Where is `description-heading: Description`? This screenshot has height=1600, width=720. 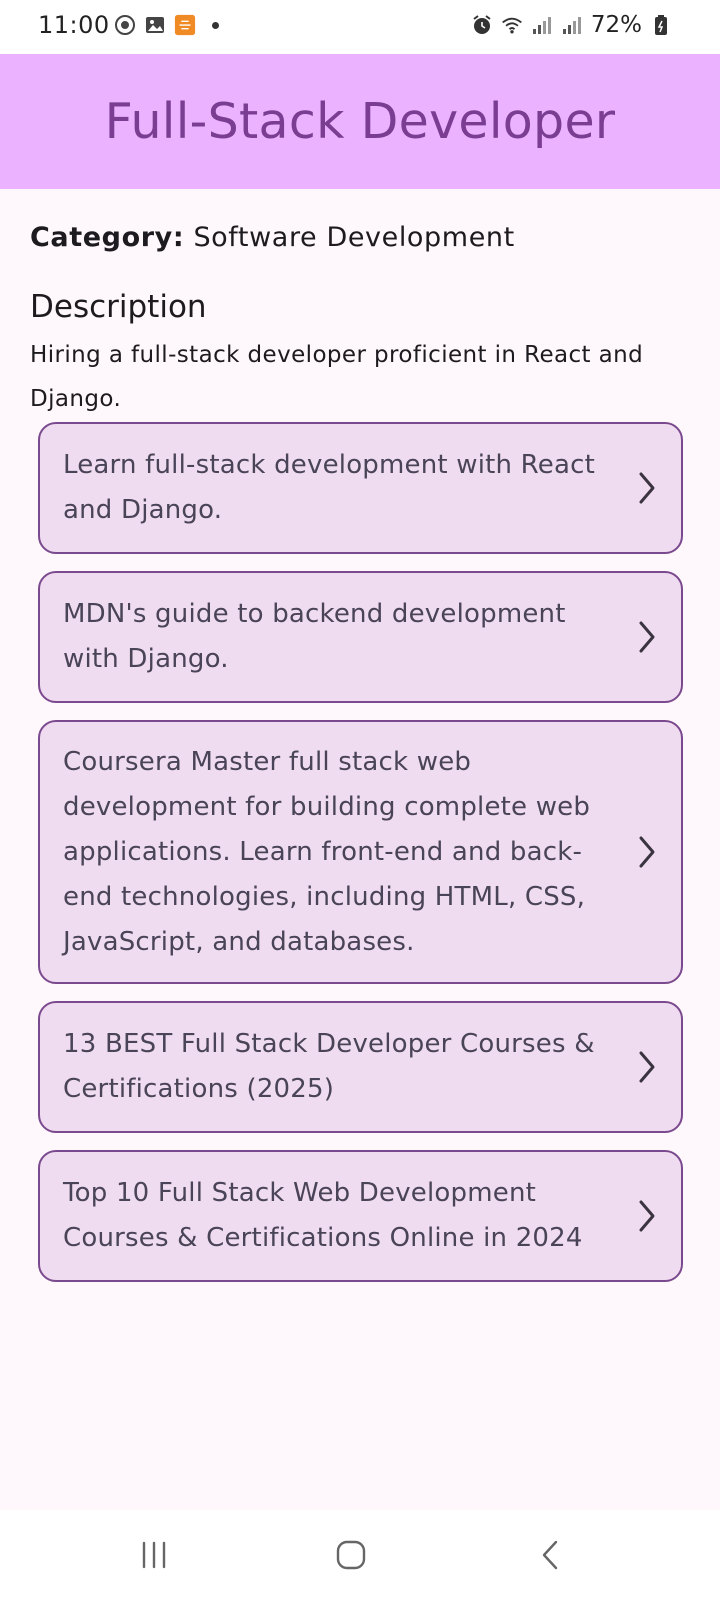 description-heading: Description is located at coordinates (118, 307).